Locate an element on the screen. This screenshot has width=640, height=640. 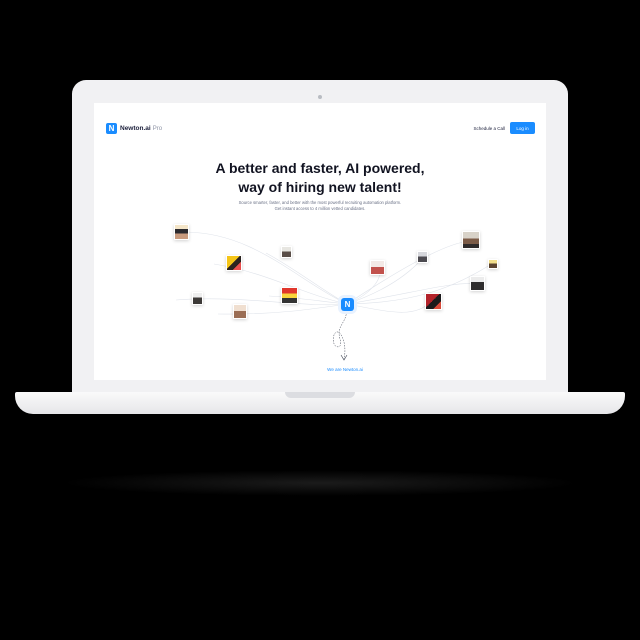
camera-dot is located at coordinates (320, 97).